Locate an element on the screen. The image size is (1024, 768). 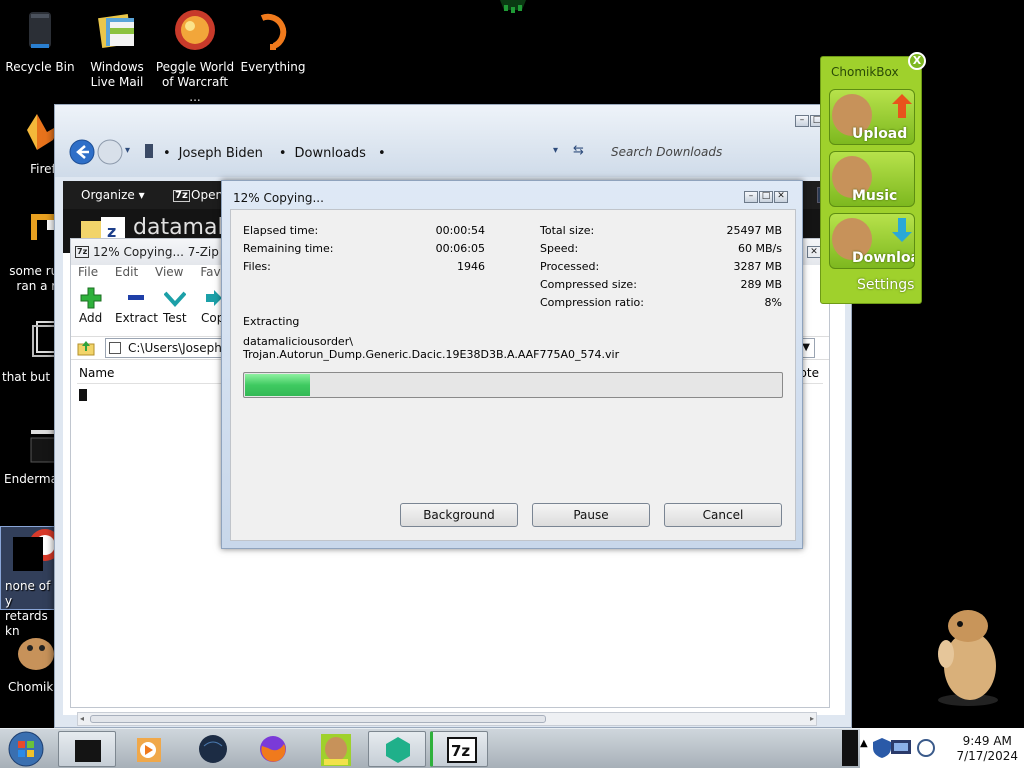
taskbar-item-firefox is located at coordinates (273, 749).